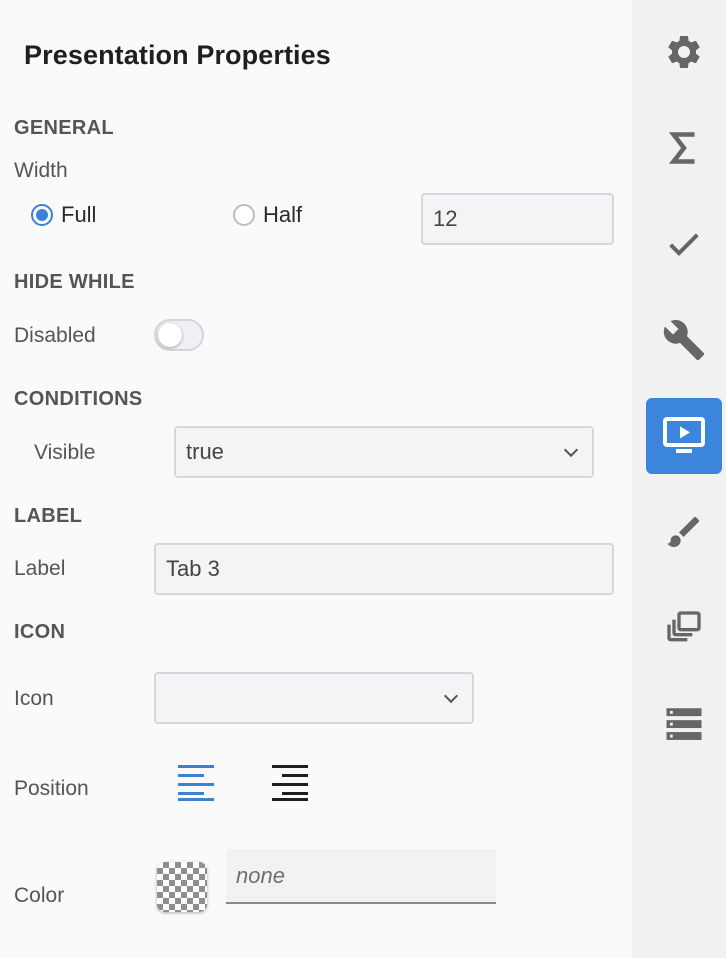 The image size is (726, 958). I want to click on presentation-icon, so click(684, 435).